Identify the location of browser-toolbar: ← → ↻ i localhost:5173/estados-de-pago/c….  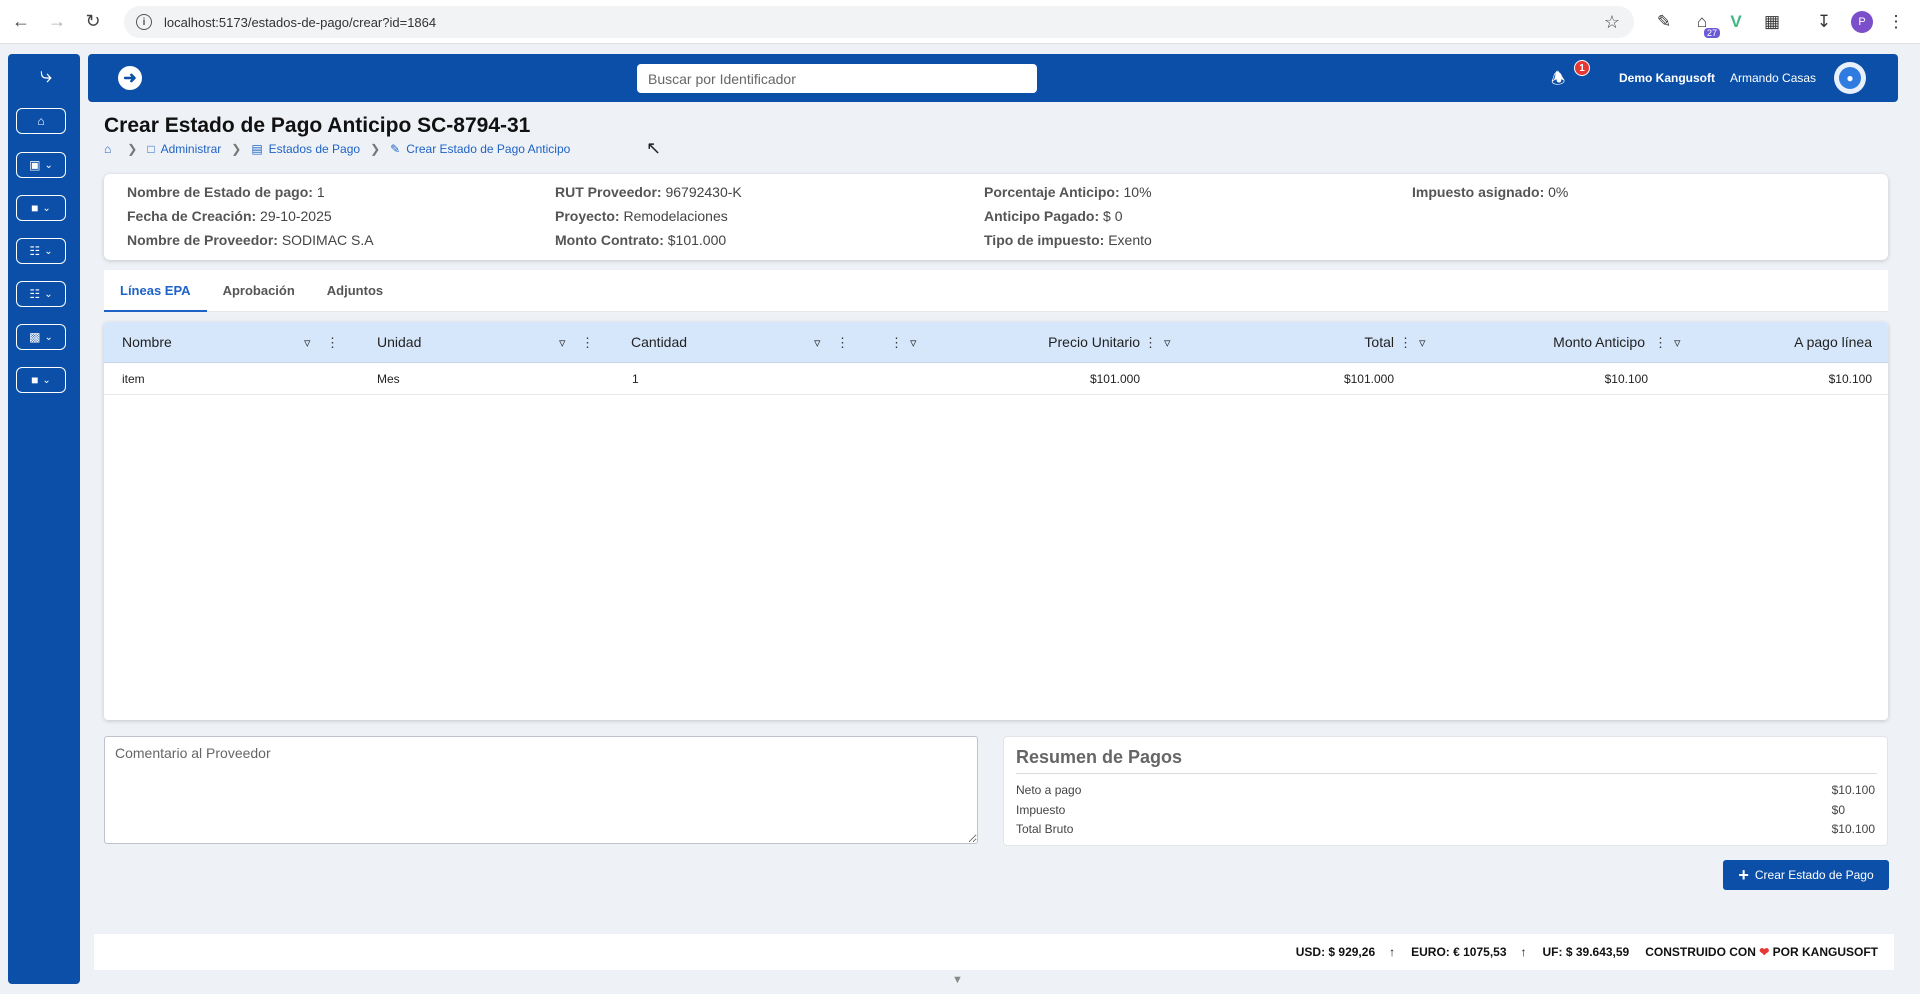
(960, 22).